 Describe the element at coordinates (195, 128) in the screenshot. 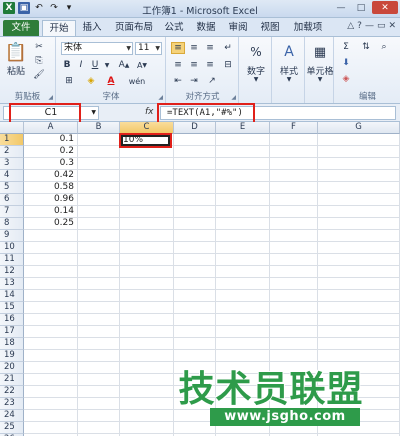

I see `column-header-d: D` at that location.